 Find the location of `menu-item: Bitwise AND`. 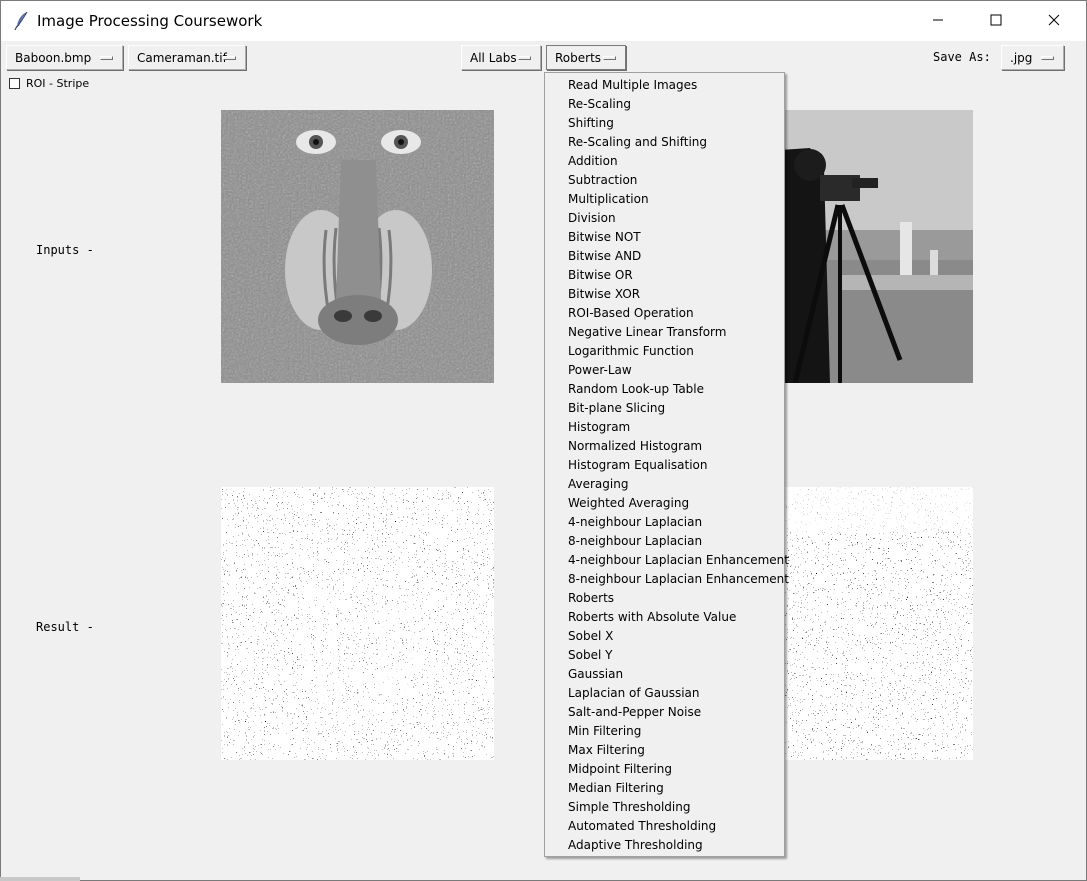

menu-item: Bitwise AND is located at coordinates (664, 256).